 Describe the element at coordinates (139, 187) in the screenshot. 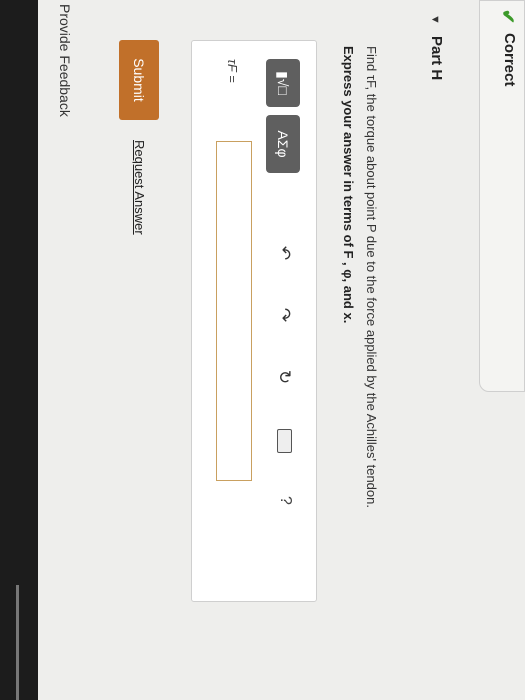

I see `request-answer-link: Request Answer` at that location.